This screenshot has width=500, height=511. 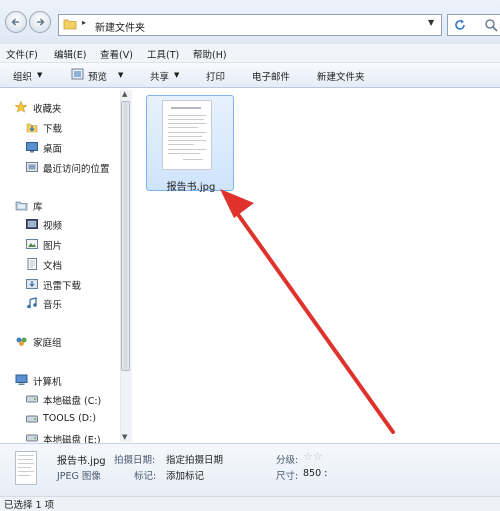 I want to click on status-text: 已选择 1 项, so click(x=29, y=505).